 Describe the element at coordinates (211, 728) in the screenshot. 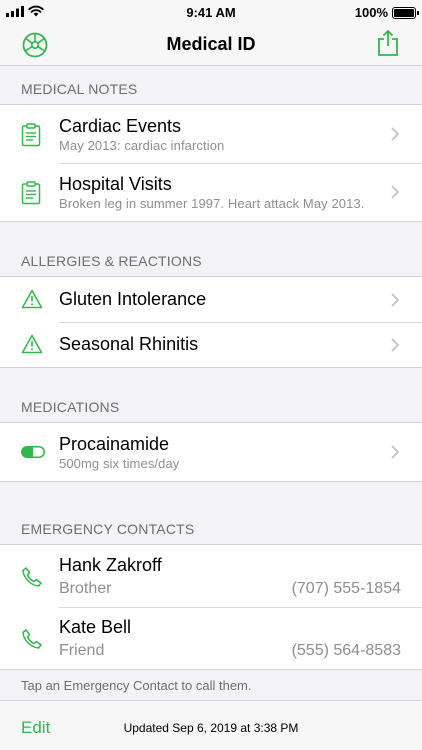

I see `last-updated-text: Updated Sep 6, 2019 at 3:38 PM` at that location.